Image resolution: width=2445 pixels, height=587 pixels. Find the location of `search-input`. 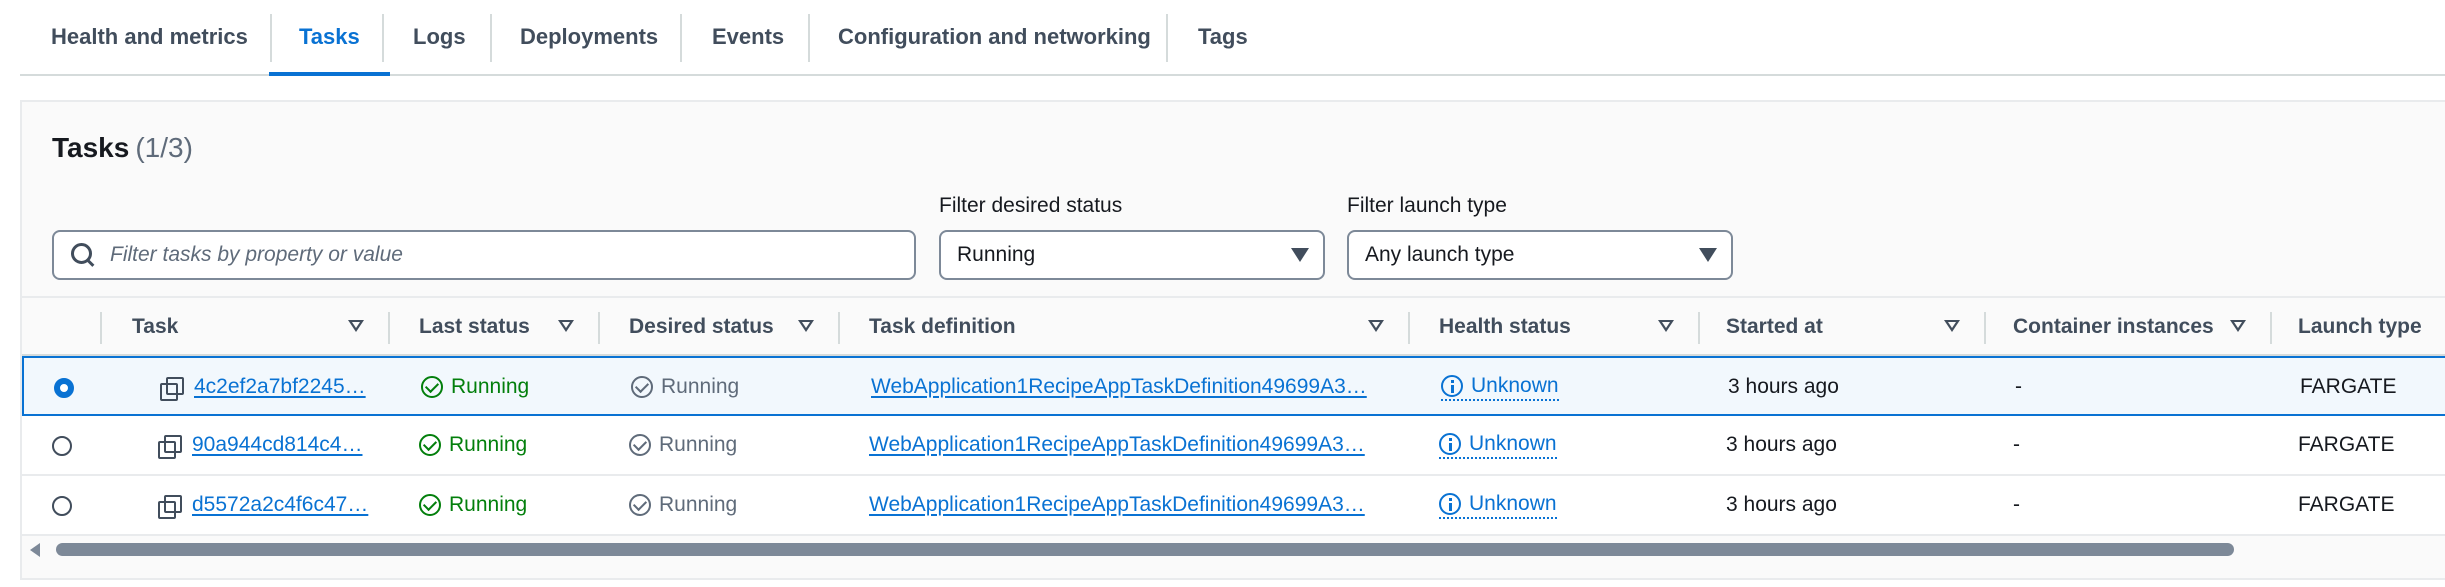

search-input is located at coordinates (500, 255).